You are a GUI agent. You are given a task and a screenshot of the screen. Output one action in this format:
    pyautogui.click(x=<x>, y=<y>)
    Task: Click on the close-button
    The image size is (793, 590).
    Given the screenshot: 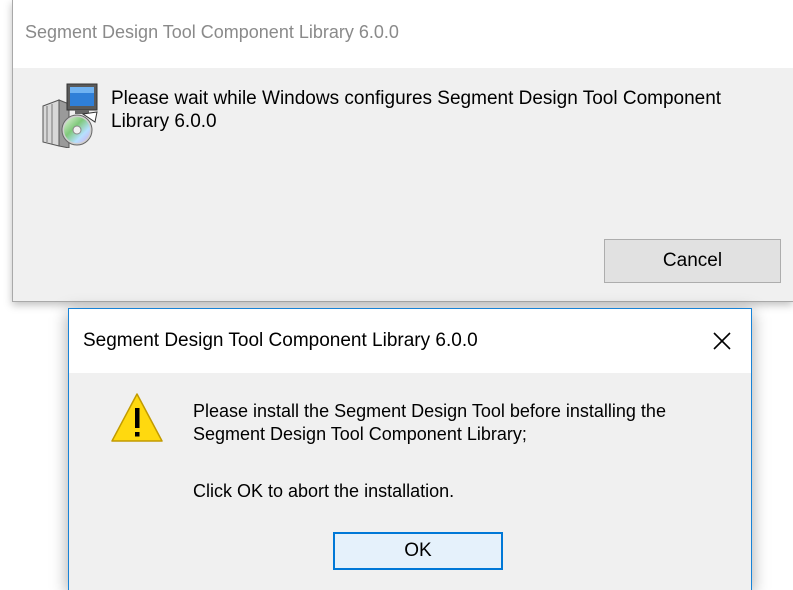 What is the action you would take?
    pyautogui.click(x=722, y=341)
    